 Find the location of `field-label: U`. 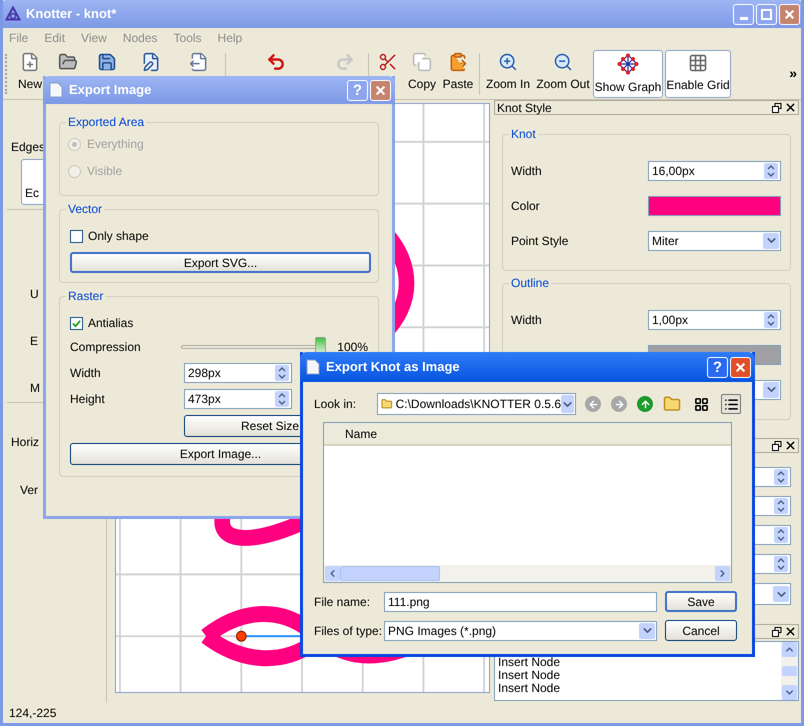

field-label: U is located at coordinates (34, 294).